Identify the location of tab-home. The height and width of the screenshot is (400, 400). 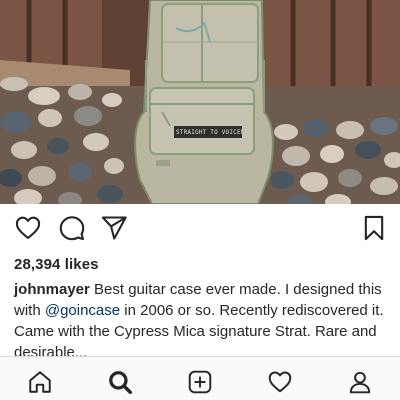
(40, 382).